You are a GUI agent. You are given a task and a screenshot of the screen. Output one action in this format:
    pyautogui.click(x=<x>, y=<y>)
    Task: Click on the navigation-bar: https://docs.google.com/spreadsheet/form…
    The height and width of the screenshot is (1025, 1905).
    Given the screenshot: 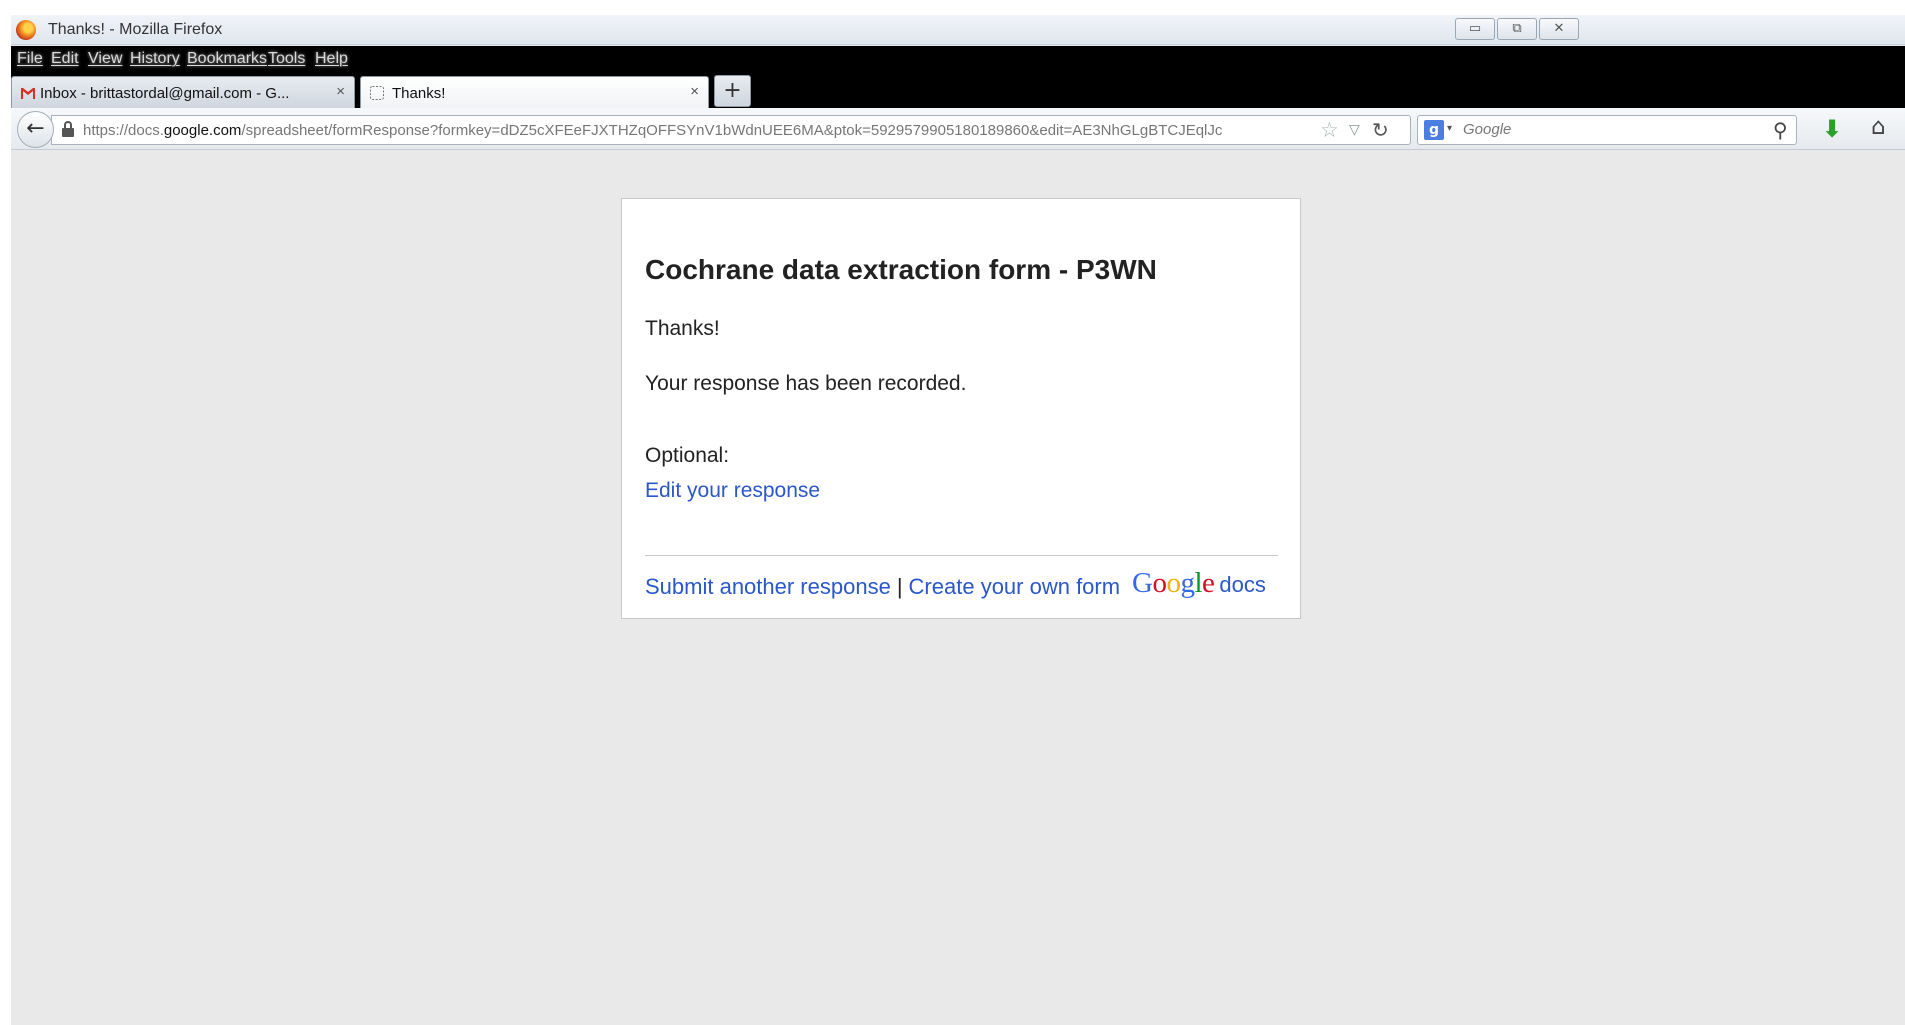 What is the action you would take?
    pyautogui.click(x=958, y=129)
    